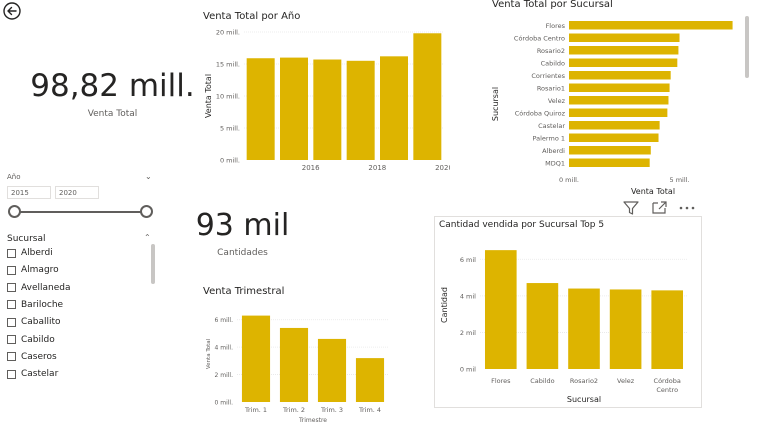  Describe the element at coordinates (551, 51) in the screenshot. I see `y-tick-label: Rosario2` at that location.